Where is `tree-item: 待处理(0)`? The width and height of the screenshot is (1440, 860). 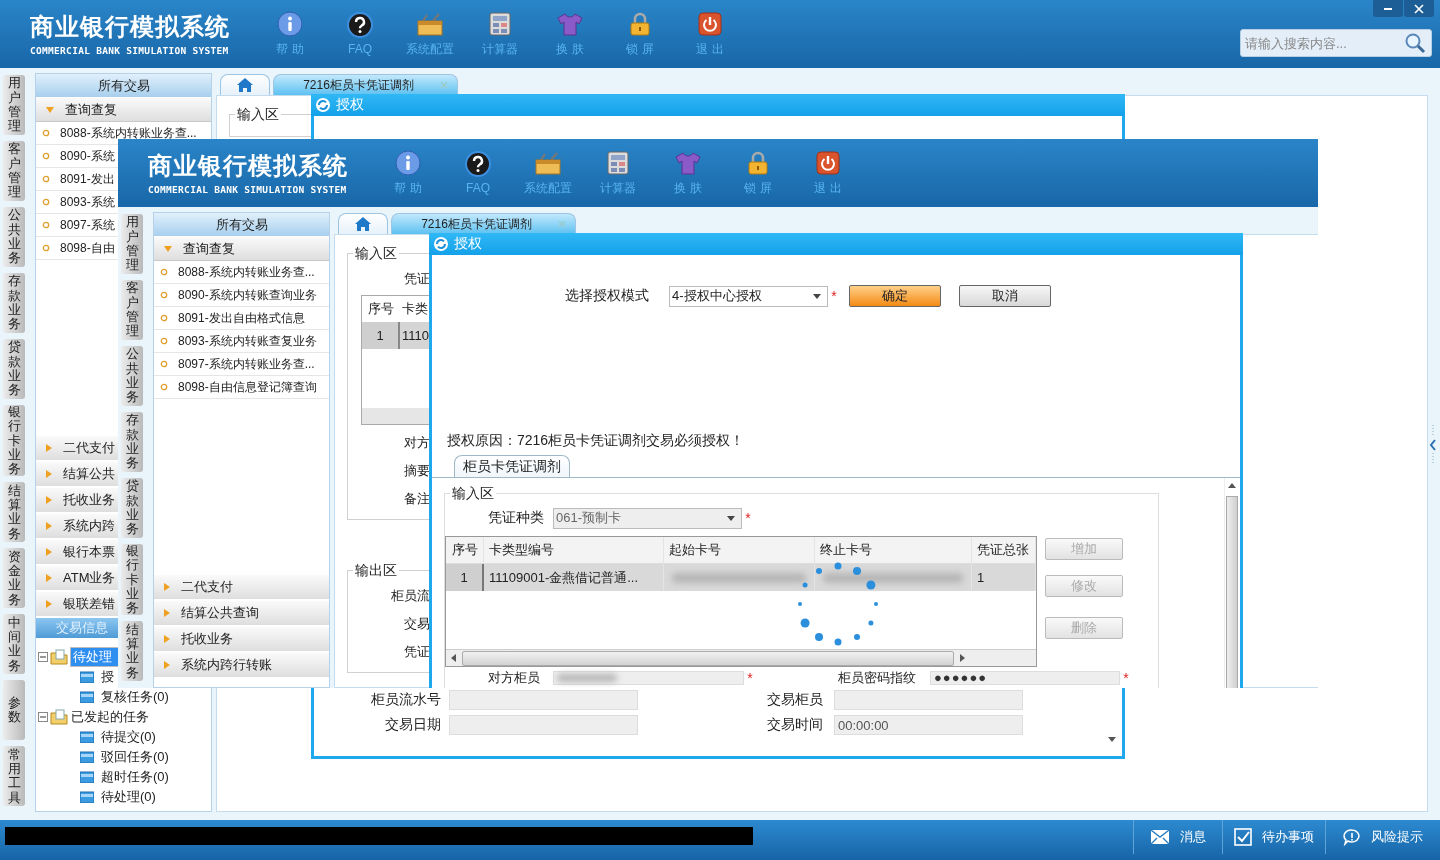 tree-item: 待处理(0) is located at coordinates (128, 797).